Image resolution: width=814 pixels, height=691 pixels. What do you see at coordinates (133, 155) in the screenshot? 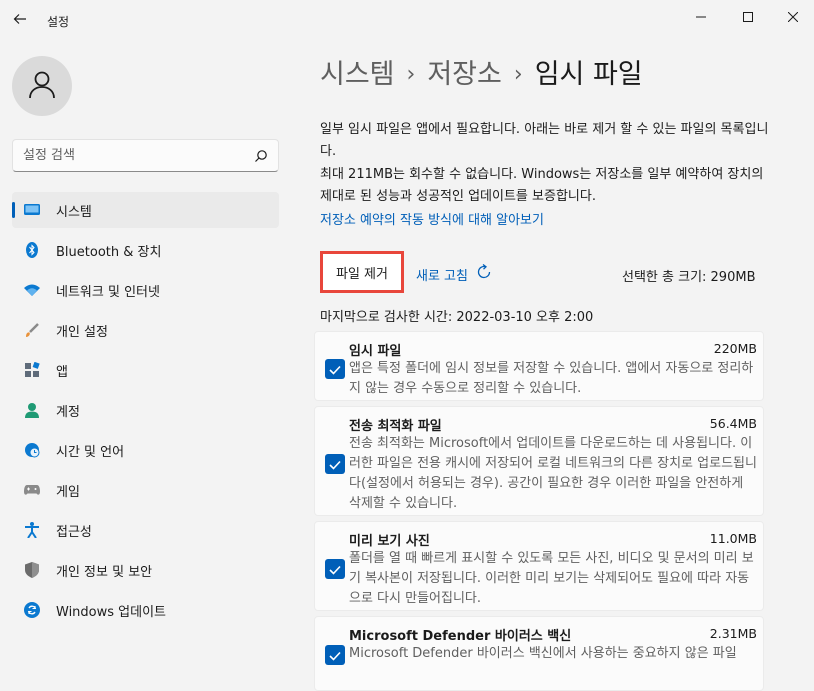
I see `search-input` at bounding box center [133, 155].